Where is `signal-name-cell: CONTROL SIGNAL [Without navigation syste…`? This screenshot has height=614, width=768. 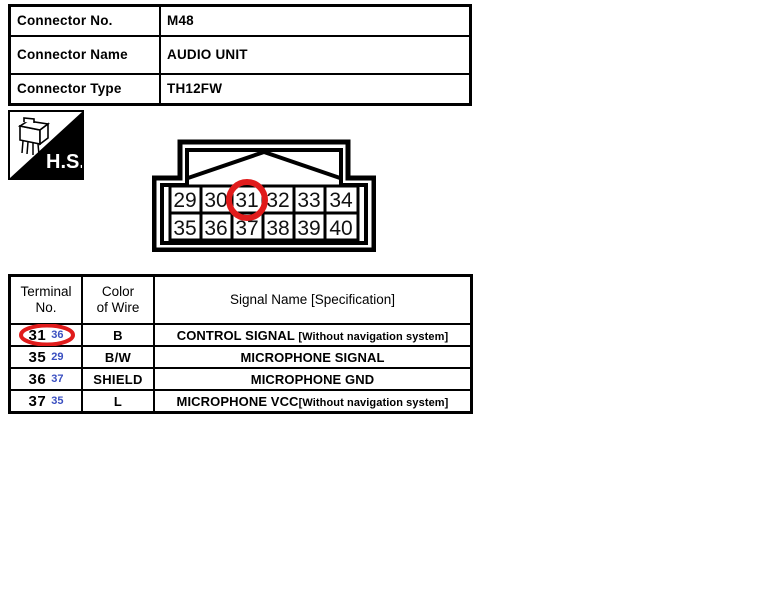
signal-name-cell: CONTROL SIGNAL [Without navigation syste… is located at coordinates (313, 335).